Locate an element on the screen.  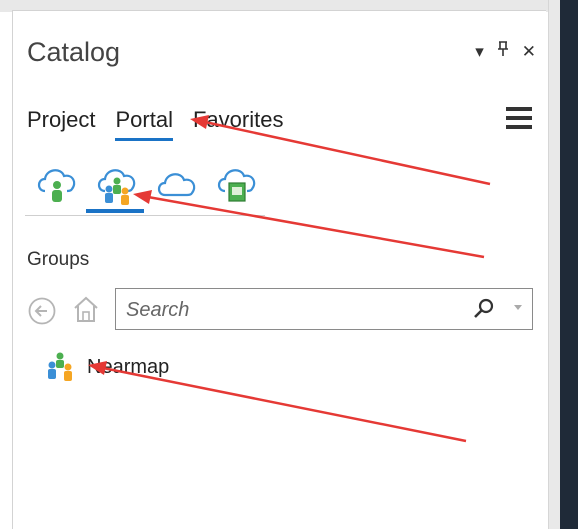
groups-cloud-icon is located at coordinates (117, 185).